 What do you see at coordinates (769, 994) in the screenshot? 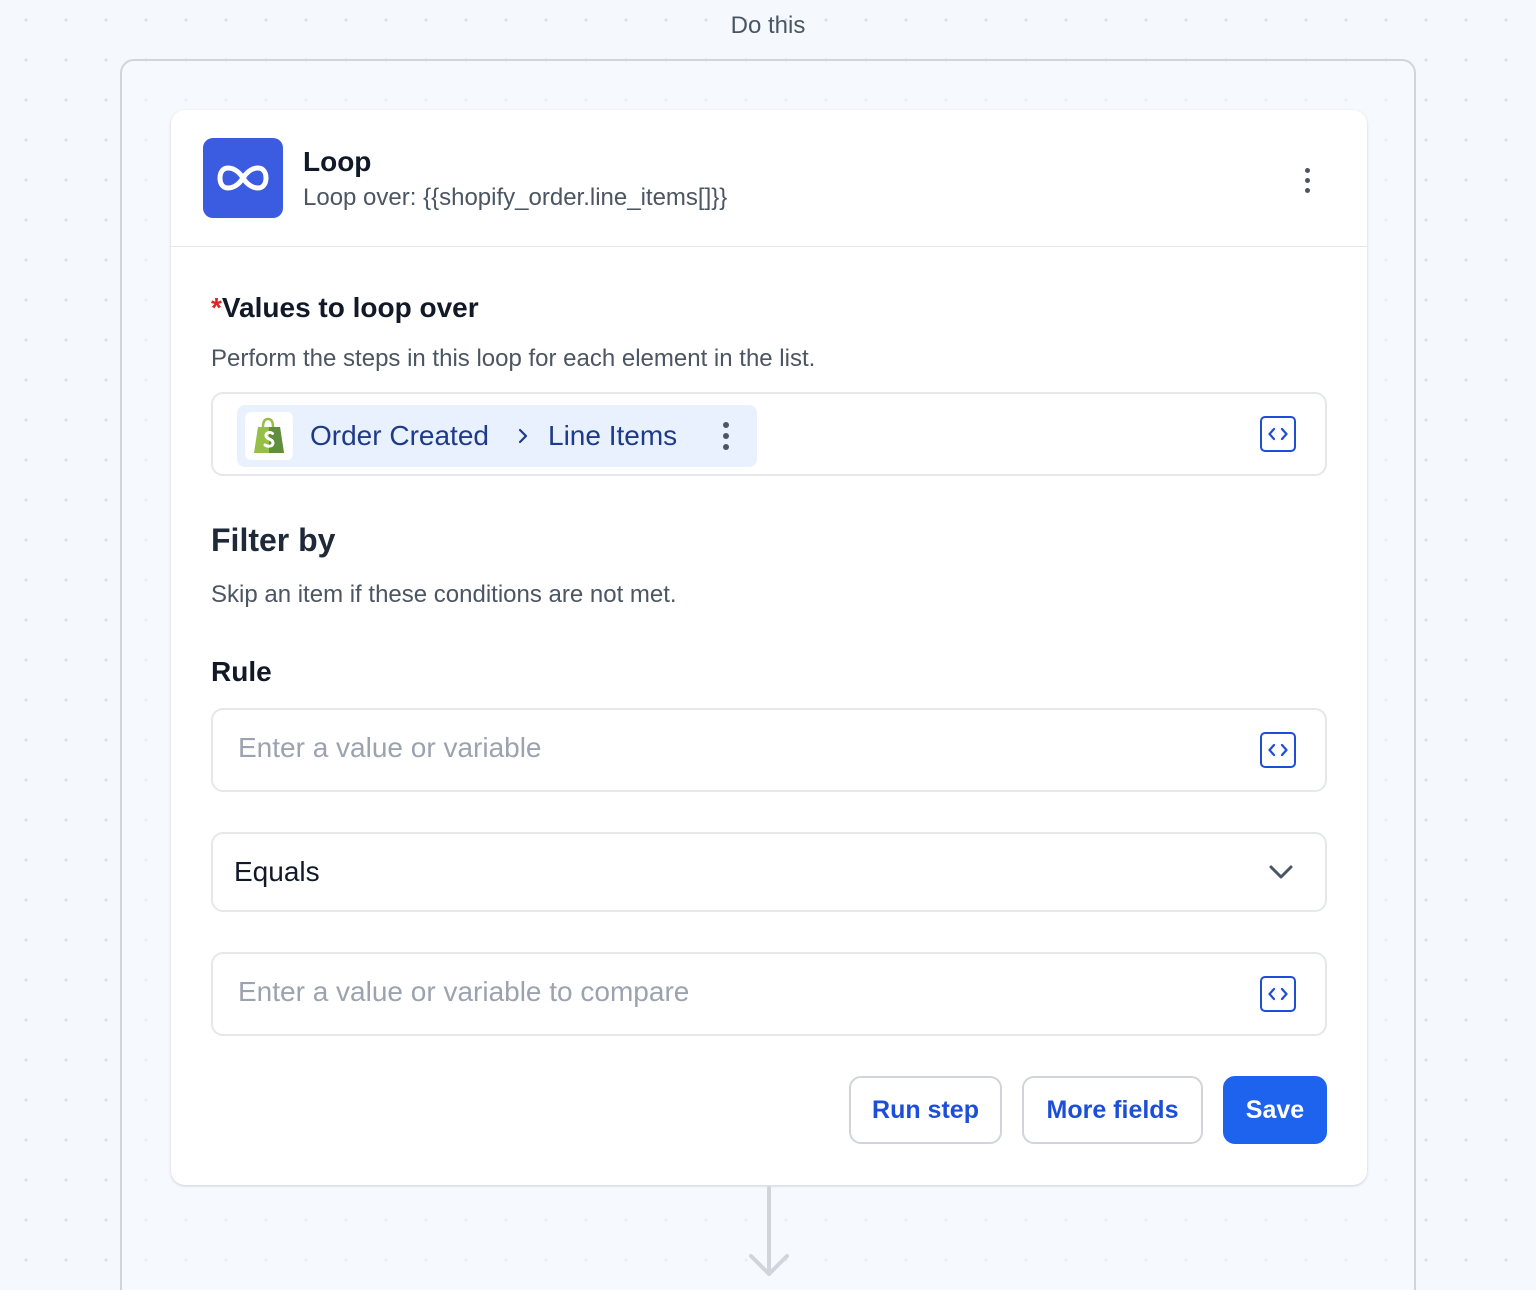
I see `rule-compare-input: Enter a value or variable to compare` at bounding box center [769, 994].